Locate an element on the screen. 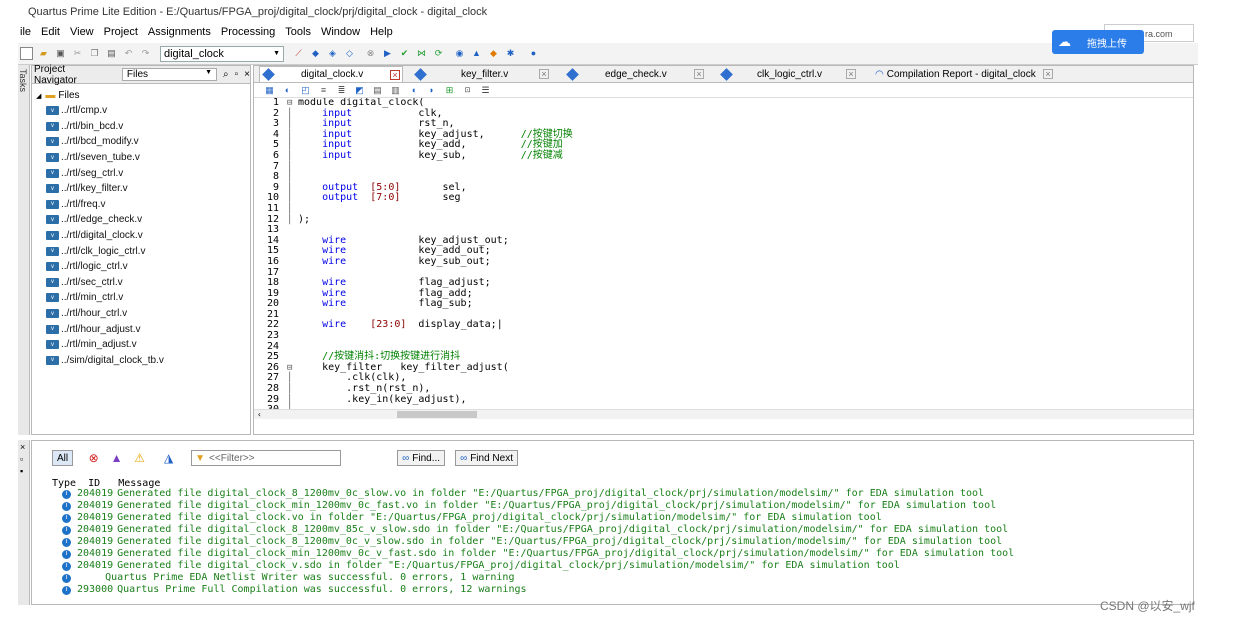  pin-planner-icon: ◈ is located at coordinates (332, 53).